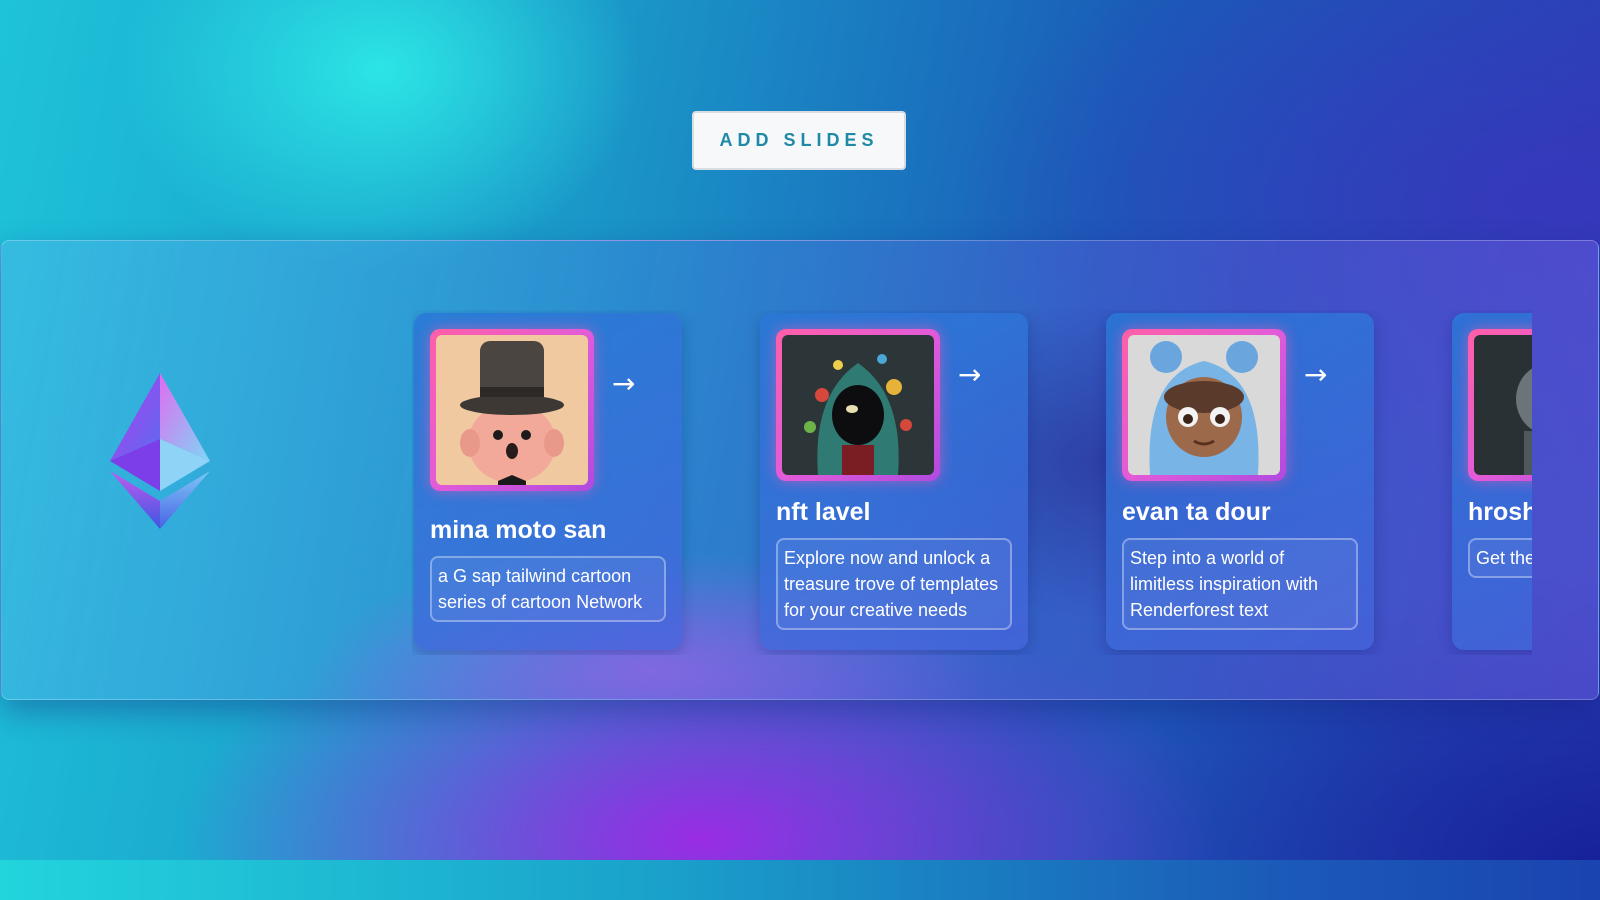 The image size is (1600, 900). Describe the element at coordinates (1503, 405) in the screenshot. I see `robot-figure-image` at that location.